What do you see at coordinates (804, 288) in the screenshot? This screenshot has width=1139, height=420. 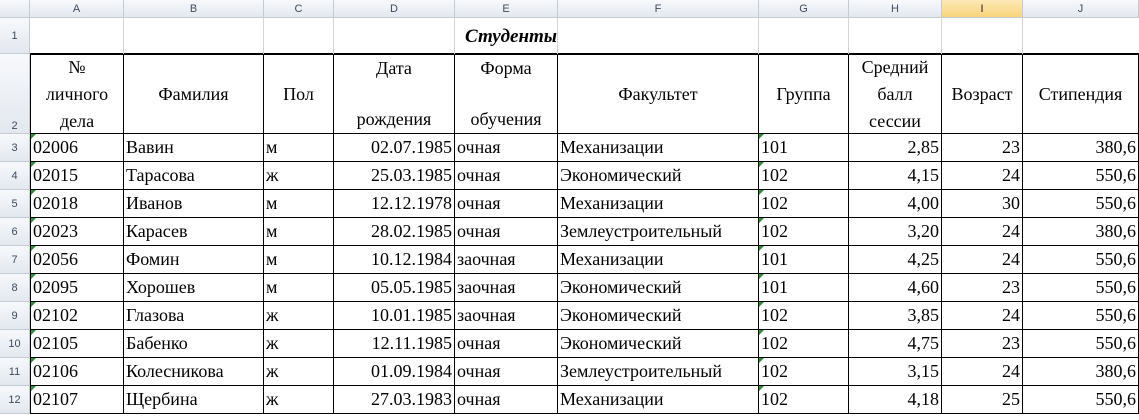 I see `cell-g8: 101` at bounding box center [804, 288].